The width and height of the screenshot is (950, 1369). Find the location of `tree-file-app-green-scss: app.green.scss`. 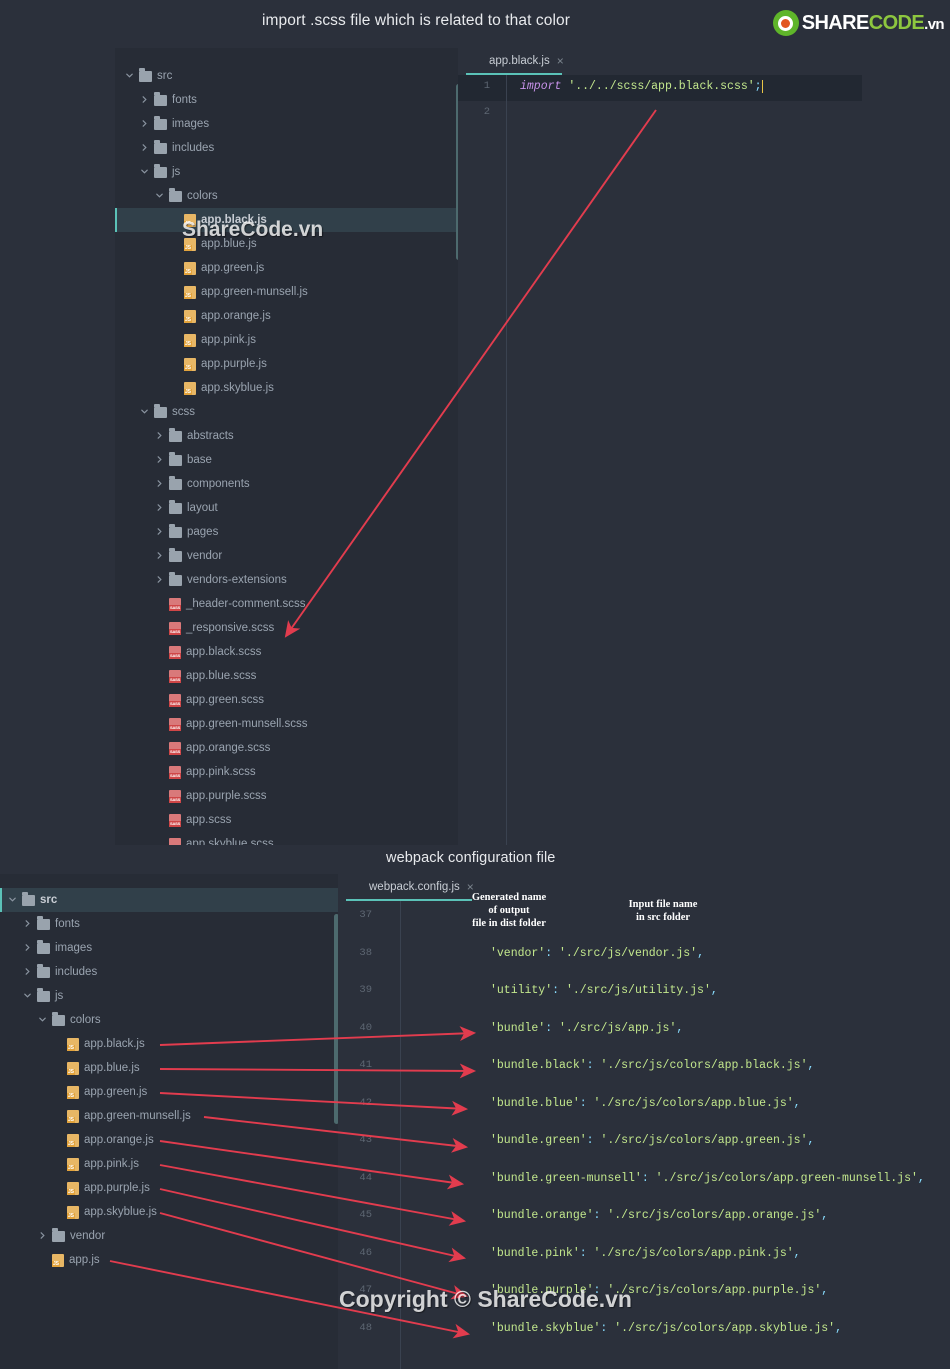

tree-file-app-green-scss: app.green.scss is located at coordinates (286, 700).